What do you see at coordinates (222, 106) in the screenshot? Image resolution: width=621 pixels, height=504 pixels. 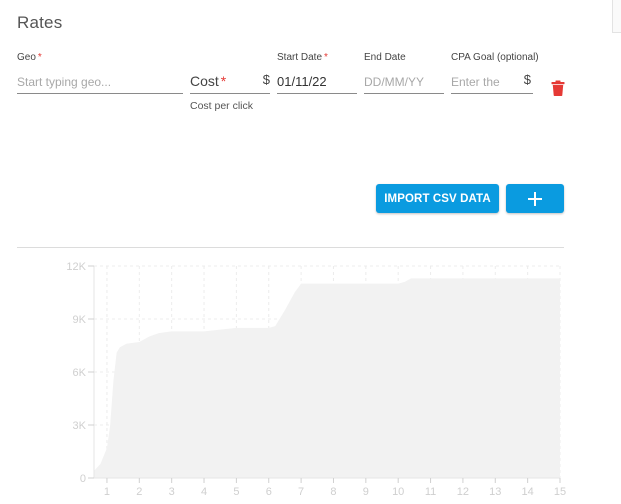 I see `cost-helper-text: Cost per click` at bounding box center [222, 106].